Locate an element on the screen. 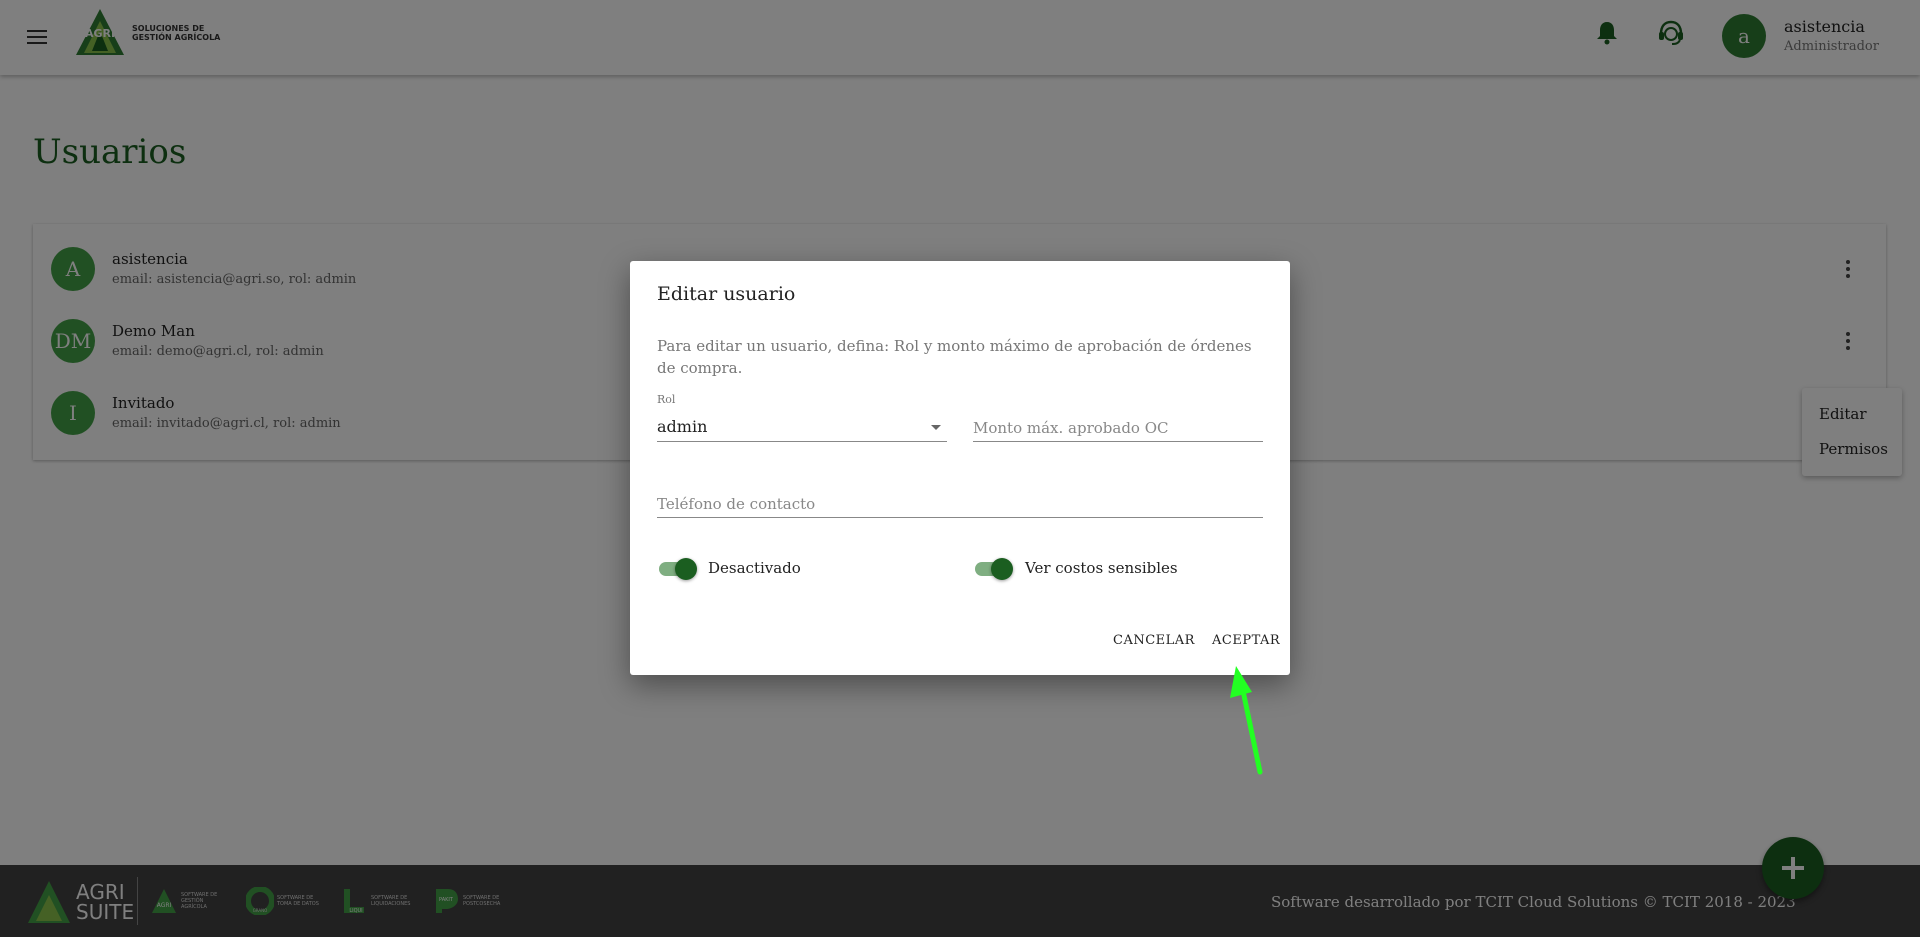 The height and width of the screenshot is (937, 1920). ver-costos-label: Ver costos sensibles is located at coordinates (1101, 568).